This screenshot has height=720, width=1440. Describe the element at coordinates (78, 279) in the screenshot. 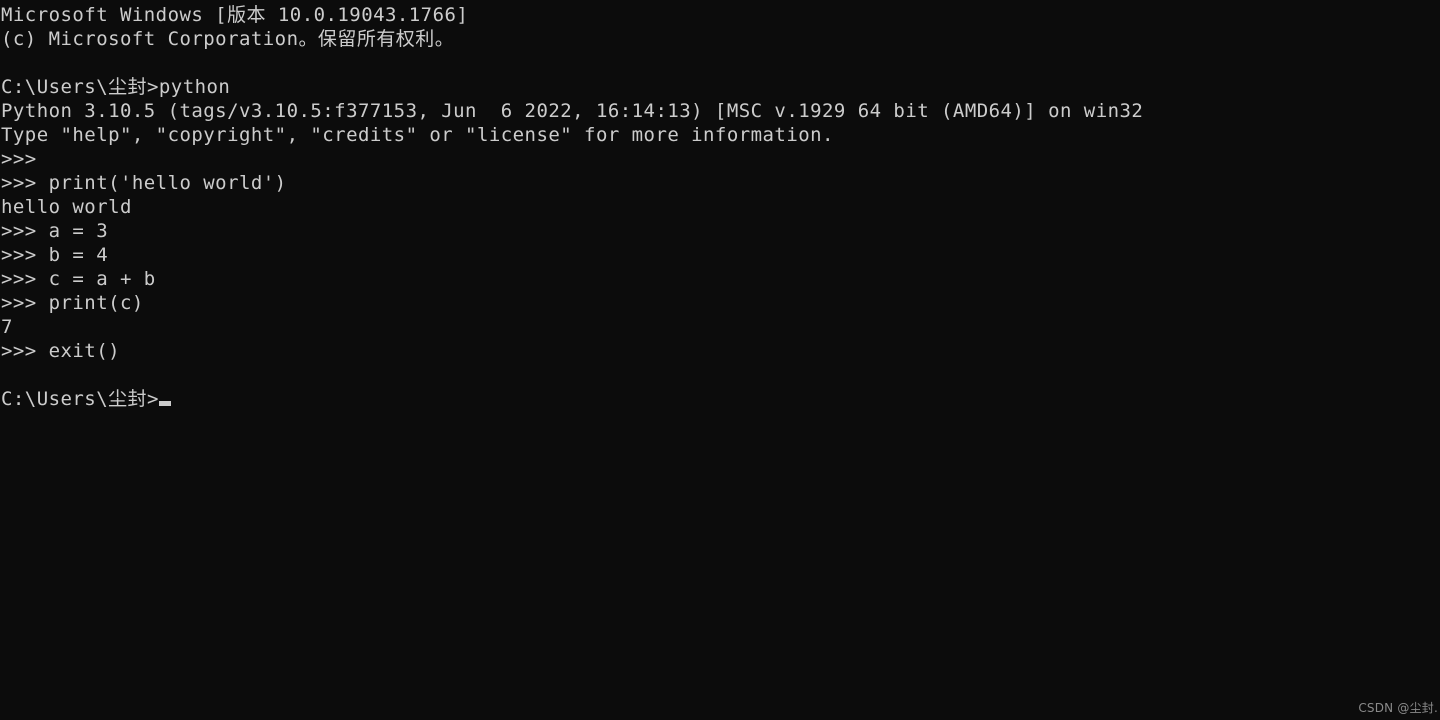

I see `console-line-repl-assign-c: >>> c = a + b` at that location.